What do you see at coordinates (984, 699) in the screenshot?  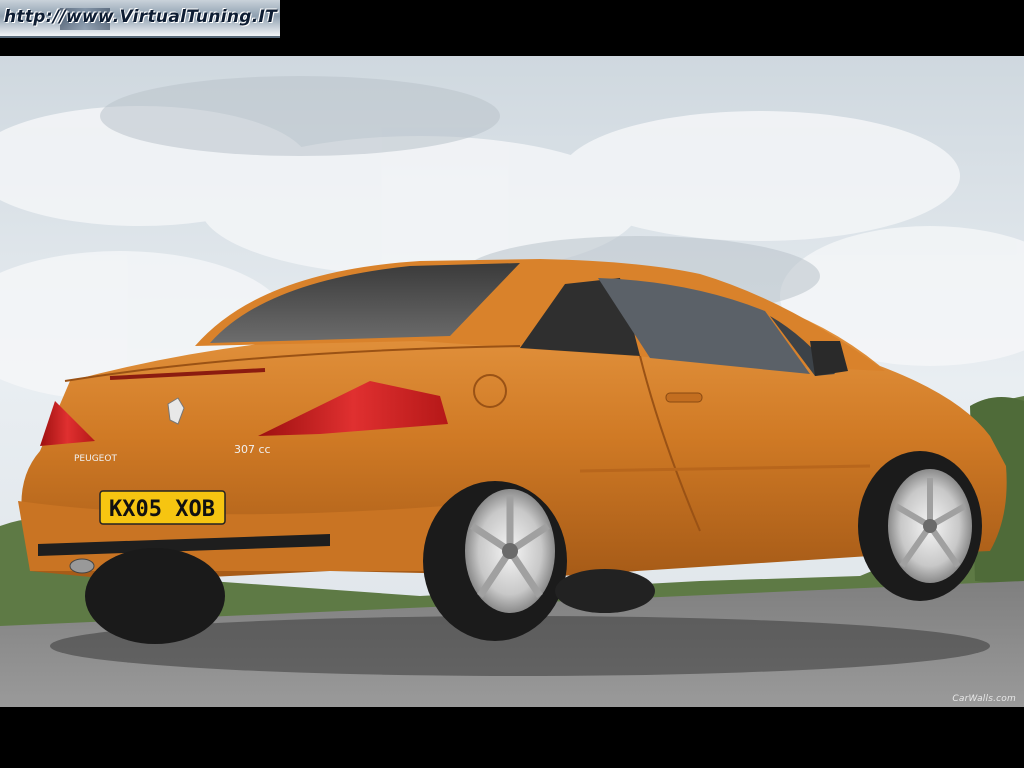 I see `watermark: CarWalls.com` at bounding box center [984, 699].